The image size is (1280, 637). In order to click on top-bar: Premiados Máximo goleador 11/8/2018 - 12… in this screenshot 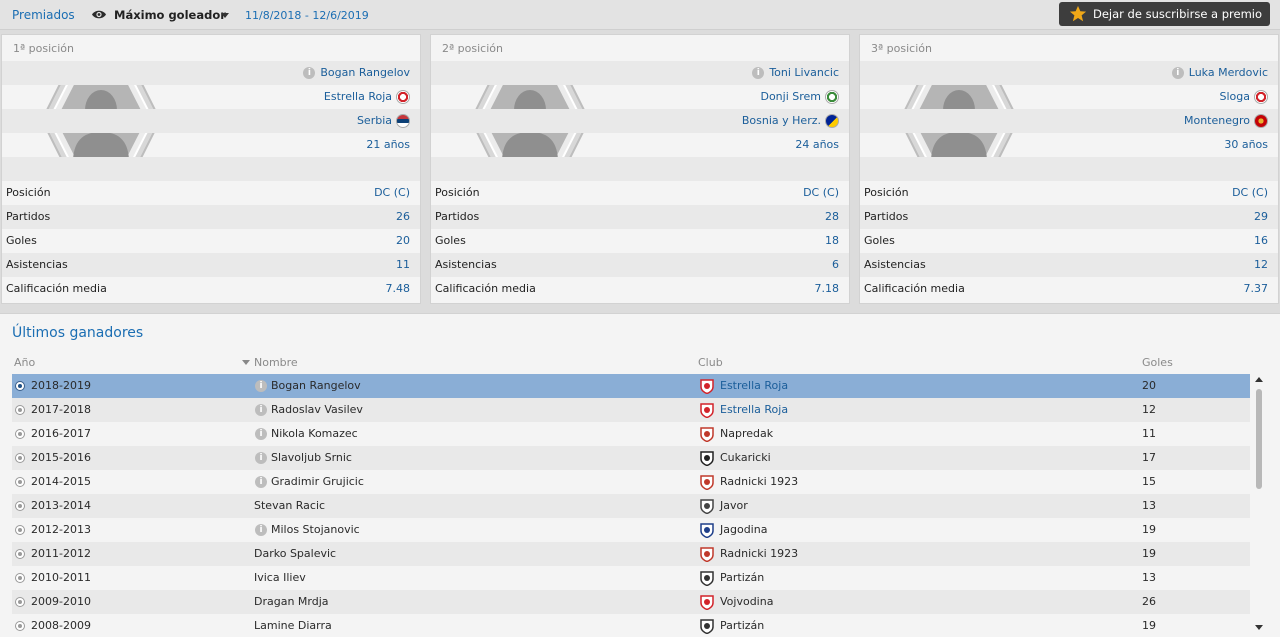, I will do `click(640, 15)`.